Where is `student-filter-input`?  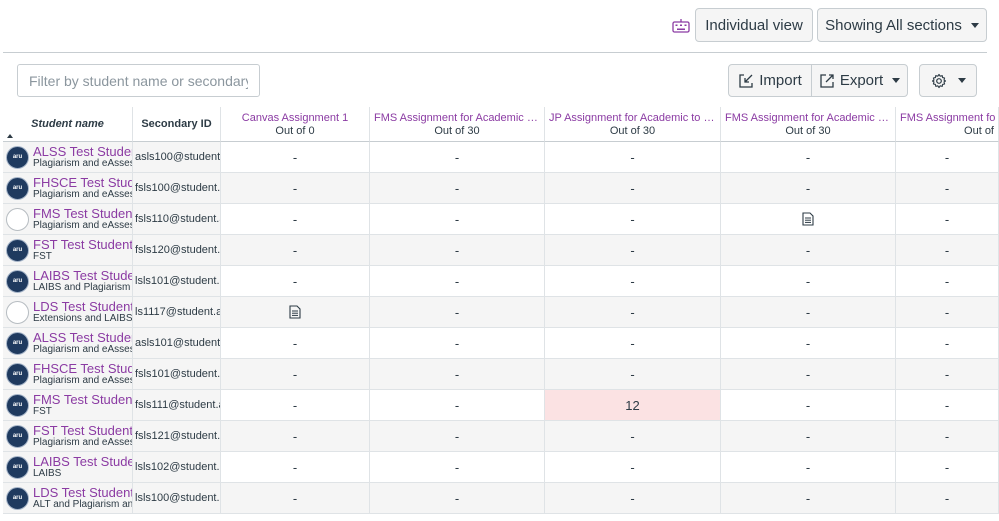
student-filter-input is located at coordinates (138, 80).